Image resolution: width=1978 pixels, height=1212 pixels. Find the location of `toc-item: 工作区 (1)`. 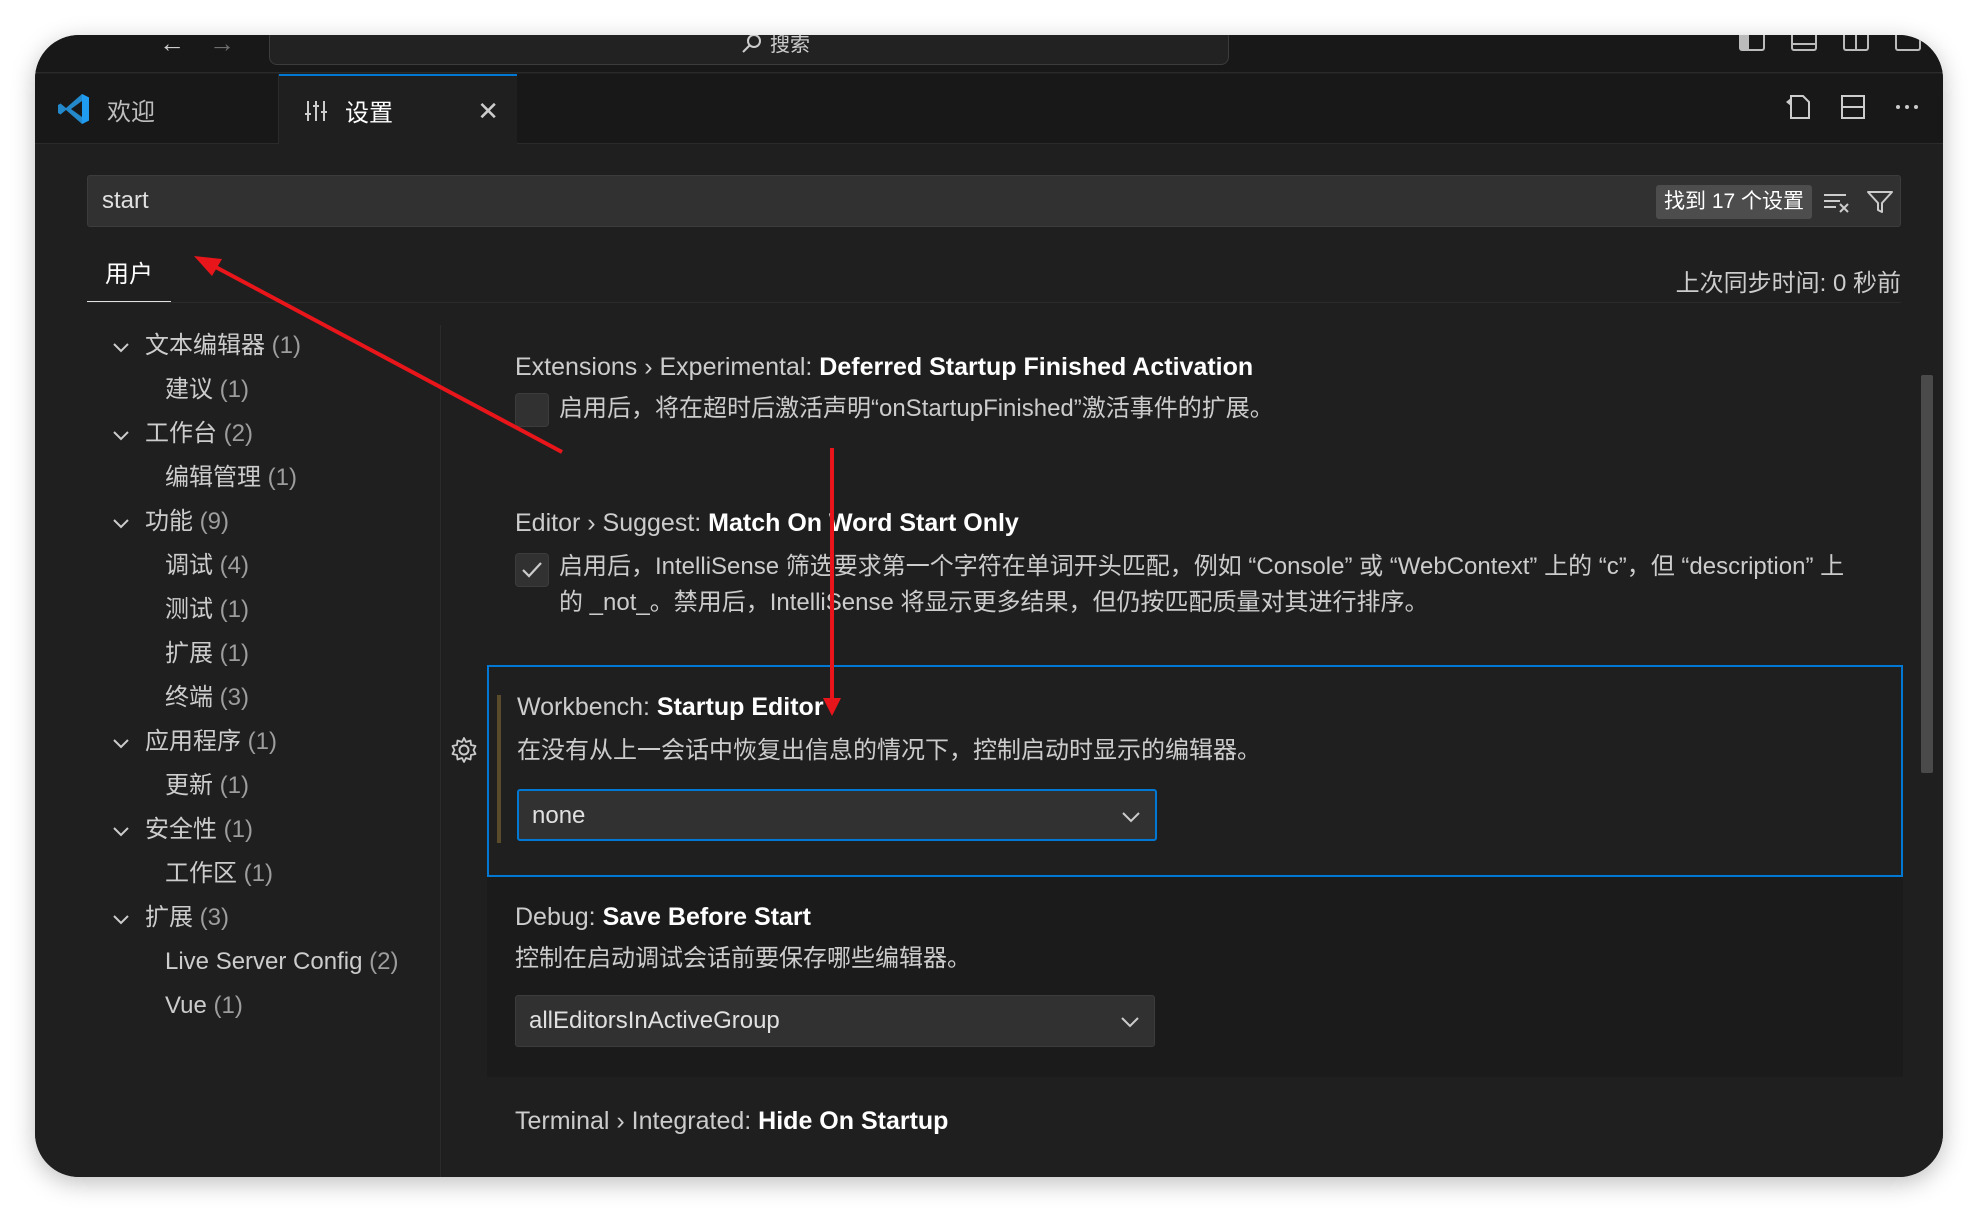

toc-item: 工作区 (1) is located at coordinates (219, 874).